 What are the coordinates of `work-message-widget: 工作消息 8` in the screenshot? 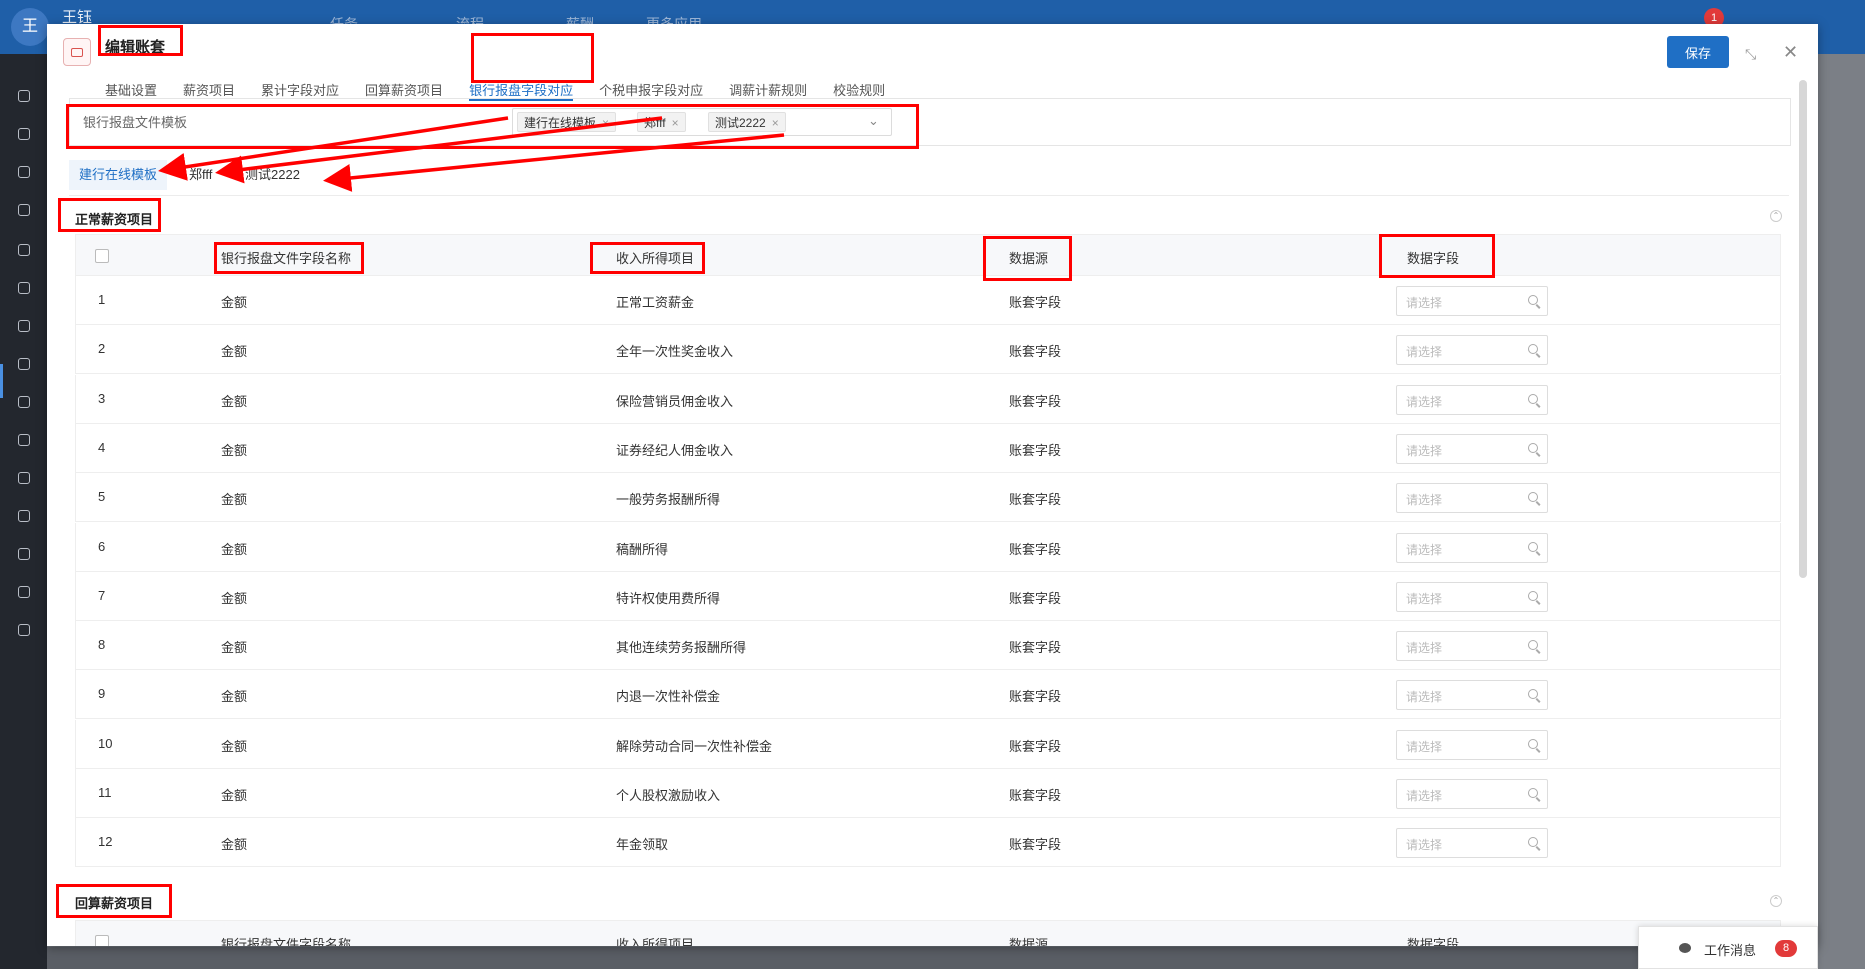 It's located at (1728, 947).